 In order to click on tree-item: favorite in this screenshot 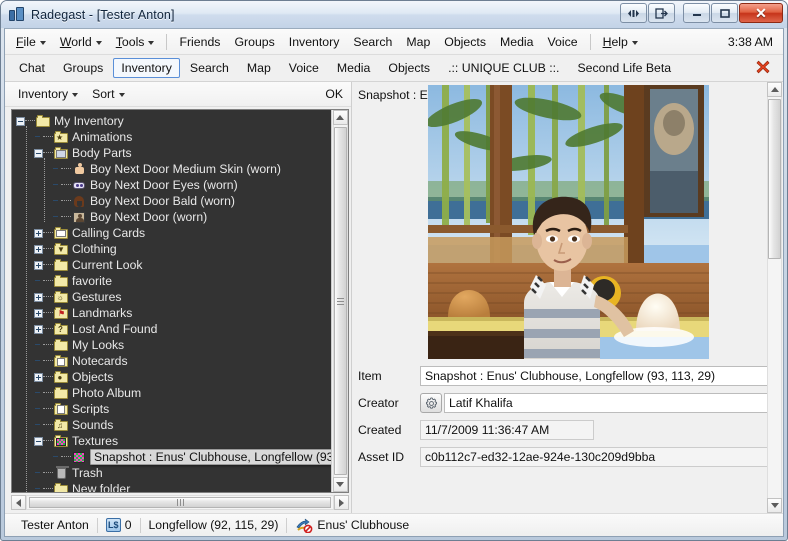, I will do `click(171, 281)`.